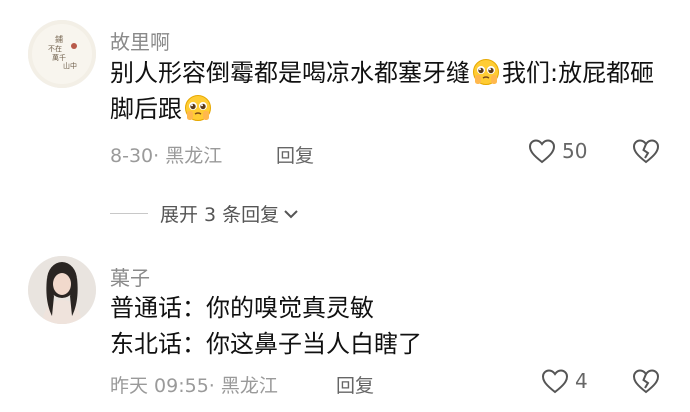 Image resolution: width=690 pixels, height=412 pixels. Describe the element at coordinates (59, 39) in the screenshot. I see `svg-text: 鋪` at that location.